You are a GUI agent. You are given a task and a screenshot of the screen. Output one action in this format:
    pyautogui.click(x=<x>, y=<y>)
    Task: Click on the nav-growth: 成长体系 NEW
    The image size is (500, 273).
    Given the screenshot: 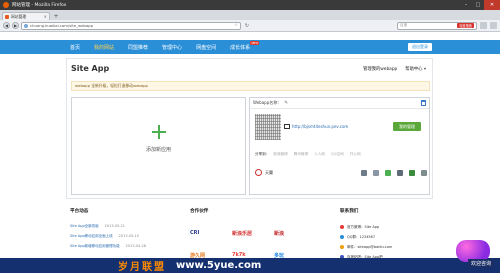 What is the action you would take?
    pyautogui.click(x=247, y=45)
    